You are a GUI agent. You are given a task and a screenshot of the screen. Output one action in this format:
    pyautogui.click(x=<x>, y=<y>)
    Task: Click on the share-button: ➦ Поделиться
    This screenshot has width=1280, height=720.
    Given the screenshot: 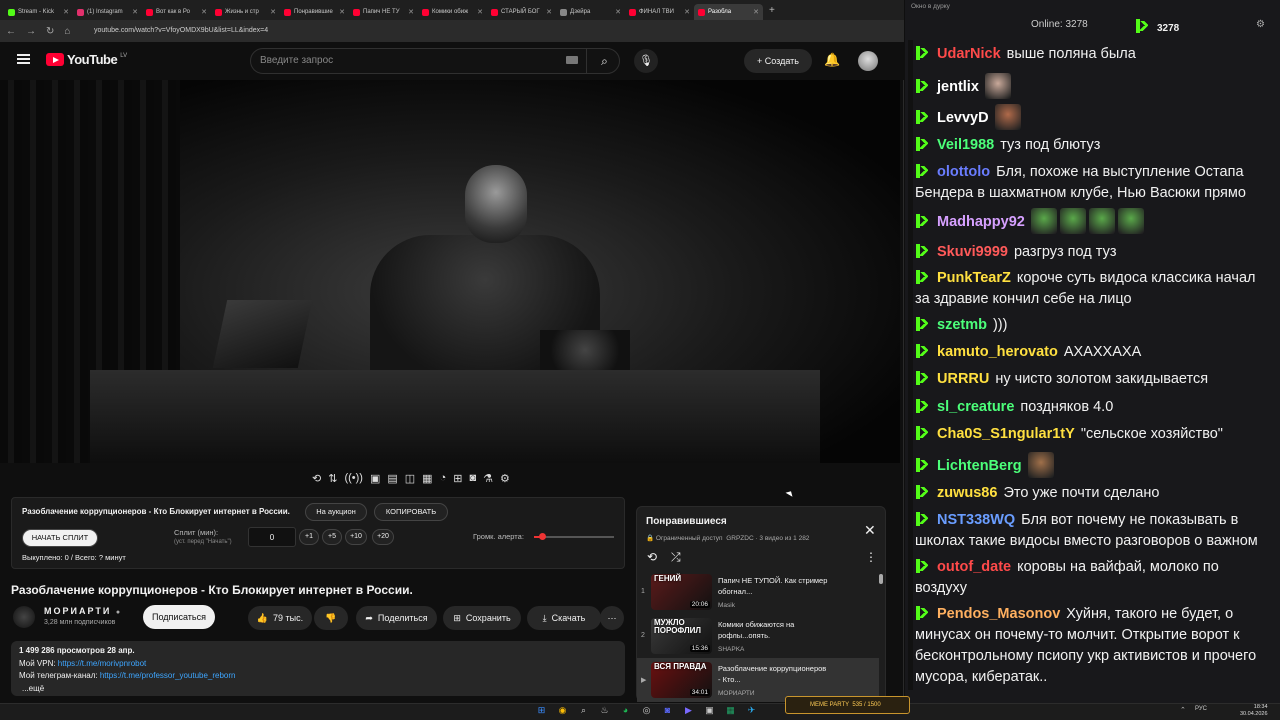 What is the action you would take?
    pyautogui.click(x=396, y=618)
    